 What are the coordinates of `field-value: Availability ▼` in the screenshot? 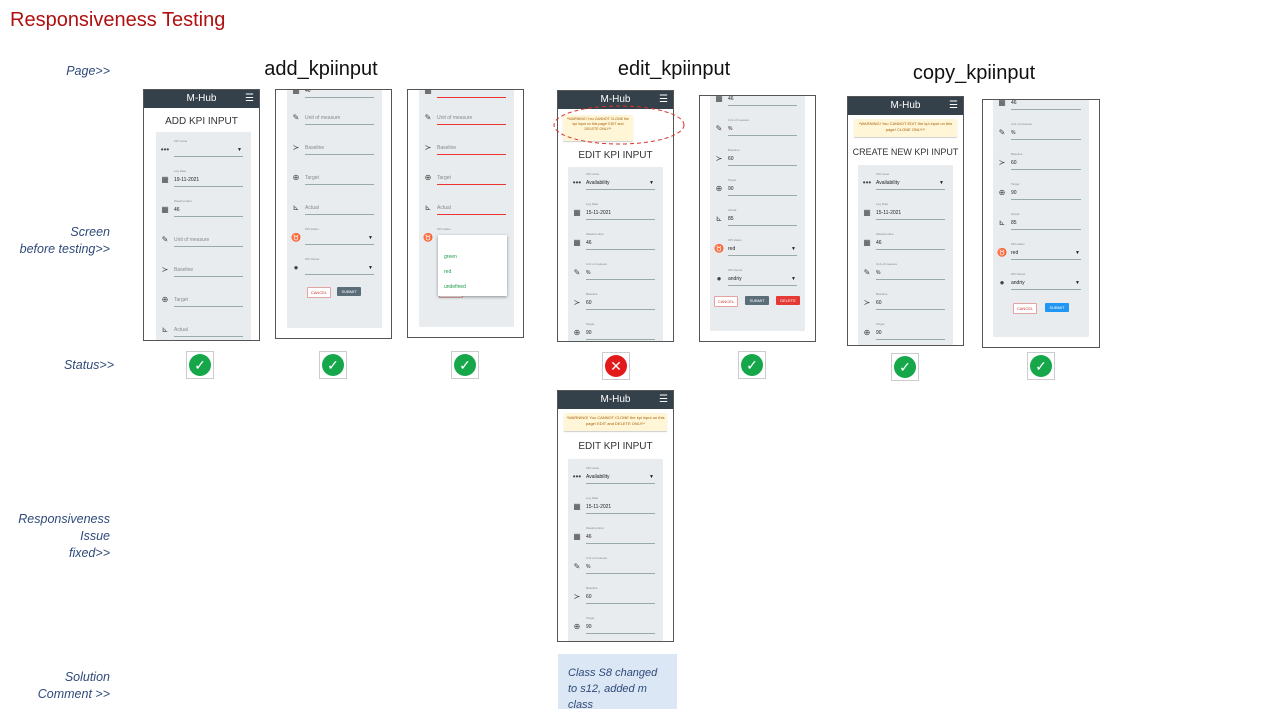 It's located at (910, 183).